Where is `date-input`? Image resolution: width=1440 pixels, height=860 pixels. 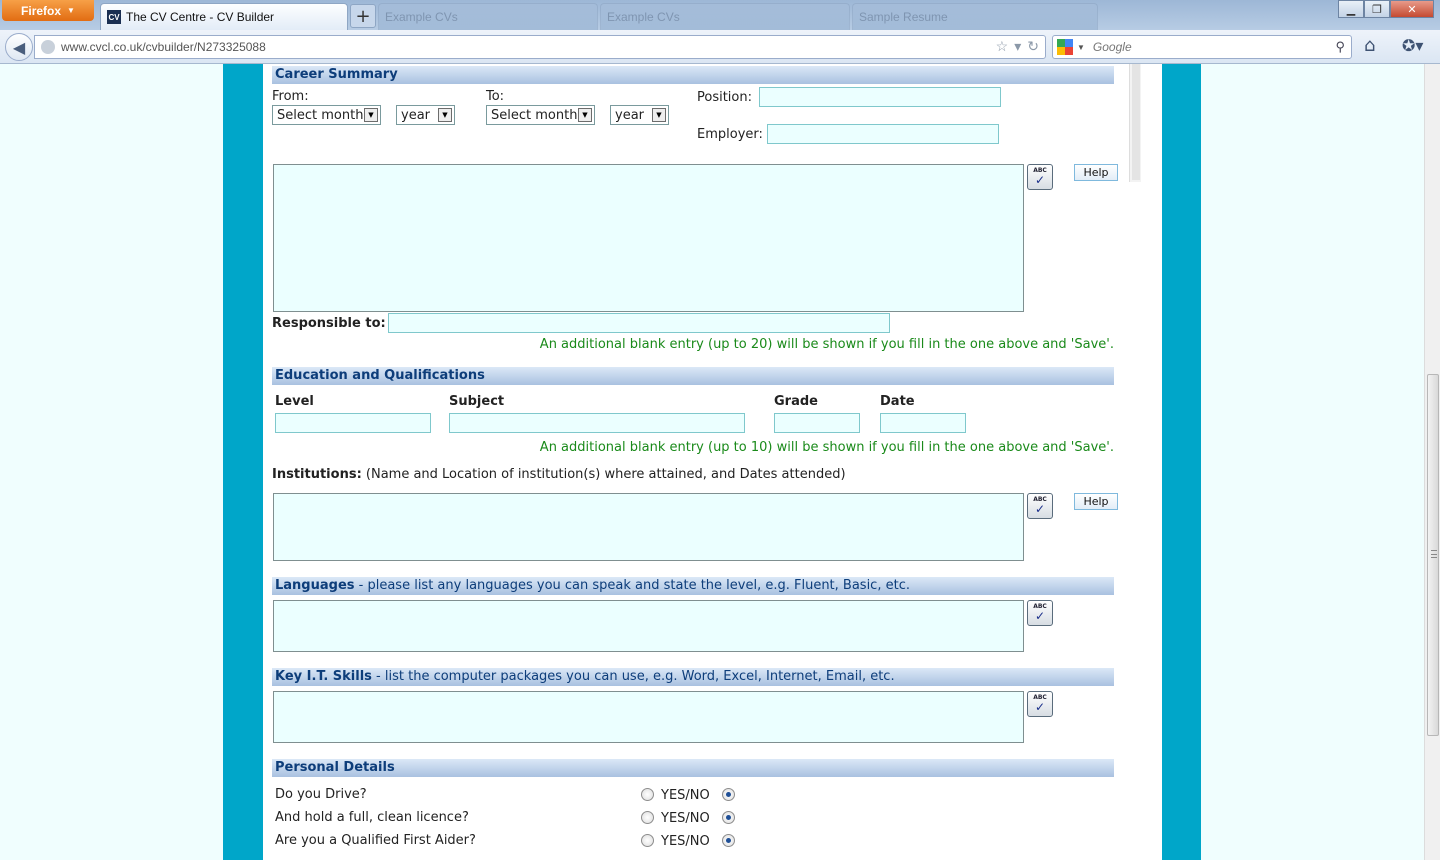
date-input is located at coordinates (923, 423).